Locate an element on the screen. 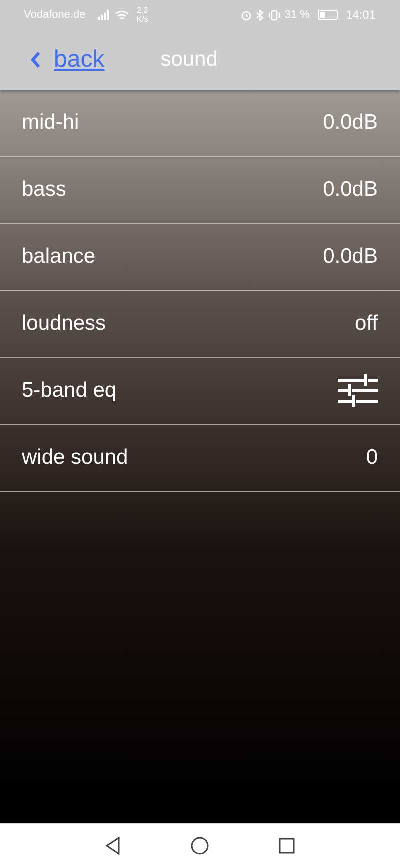 Image resolution: width=400 pixels, height=867 pixels. setting-label: 5-band eq is located at coordinates (69, 391).